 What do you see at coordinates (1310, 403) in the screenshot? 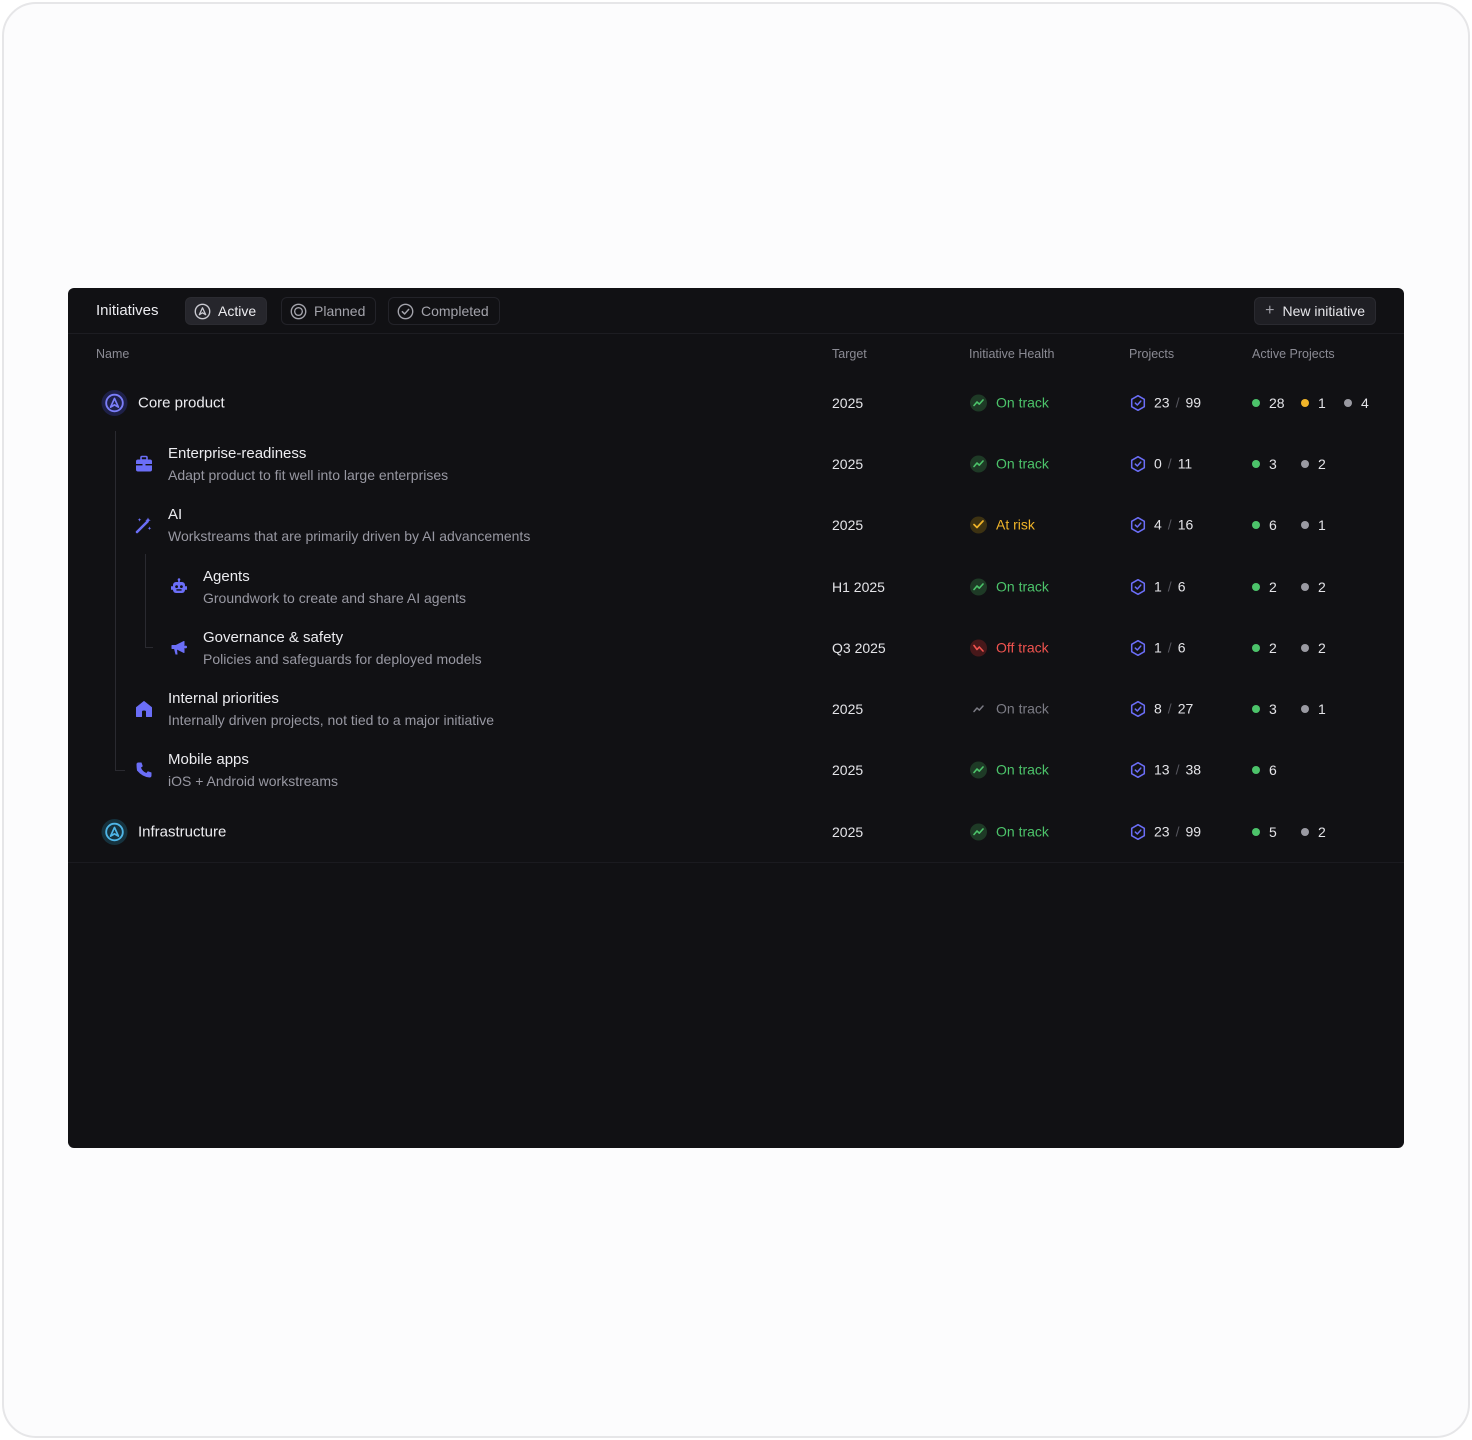
I see `active-projects: 28 1 4` at bounding box center [1310, 403].